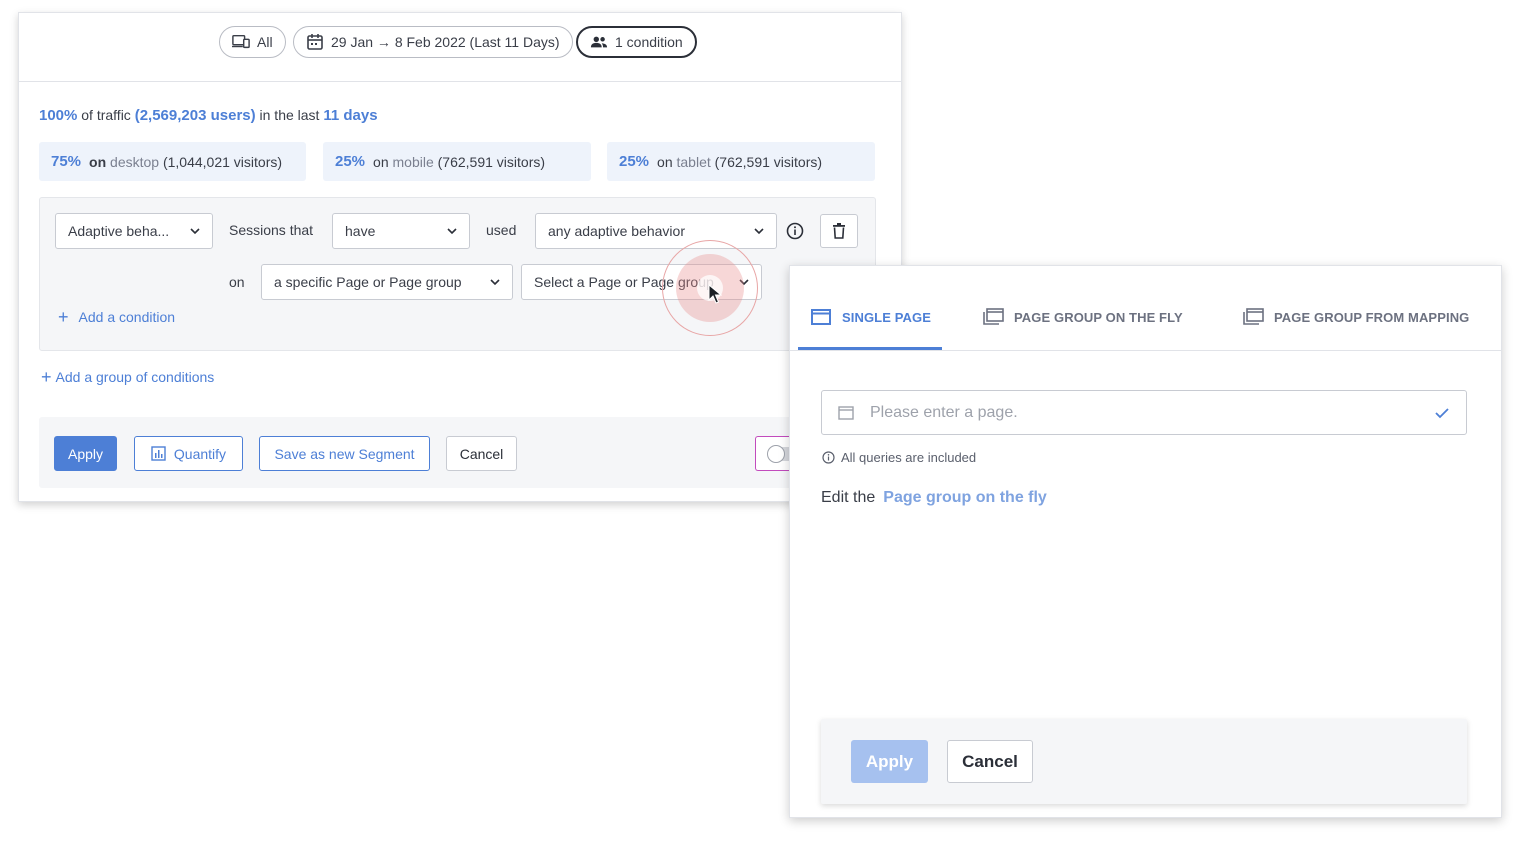  I want to click on tablet-stat: 25% on tablet (762,591 visitors), so click(741, 161).